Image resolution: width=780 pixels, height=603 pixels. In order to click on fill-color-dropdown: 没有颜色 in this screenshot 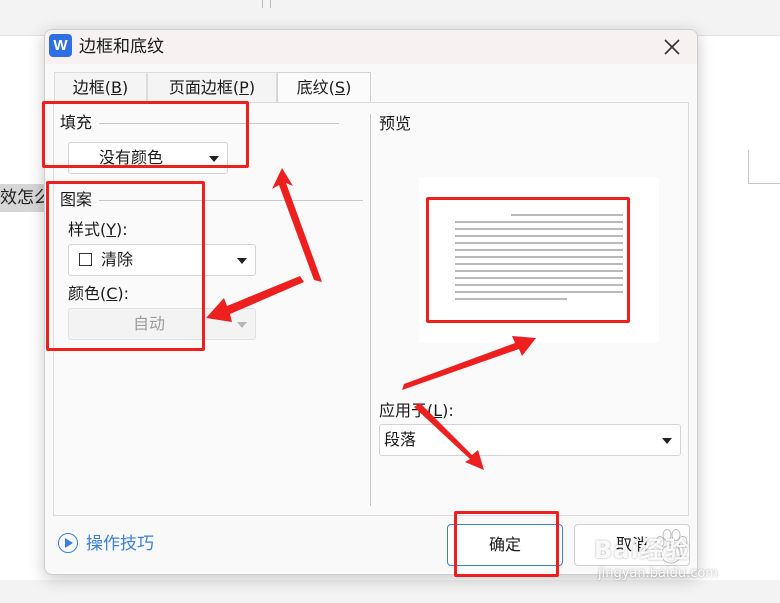, I will do `click(148, 158)`.